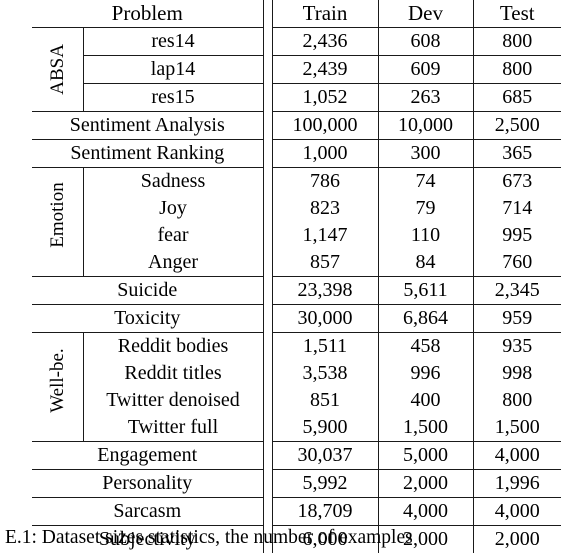 The width and height of the screenshot is (582, 553). I want to click on cell-problem: Toxicity, so click(147, 319).